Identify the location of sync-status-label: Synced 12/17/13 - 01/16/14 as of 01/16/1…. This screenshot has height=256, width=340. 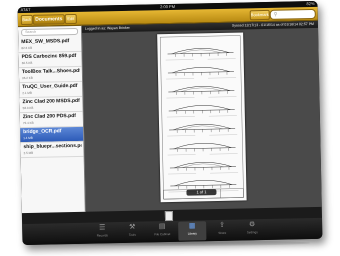
(272, 24).